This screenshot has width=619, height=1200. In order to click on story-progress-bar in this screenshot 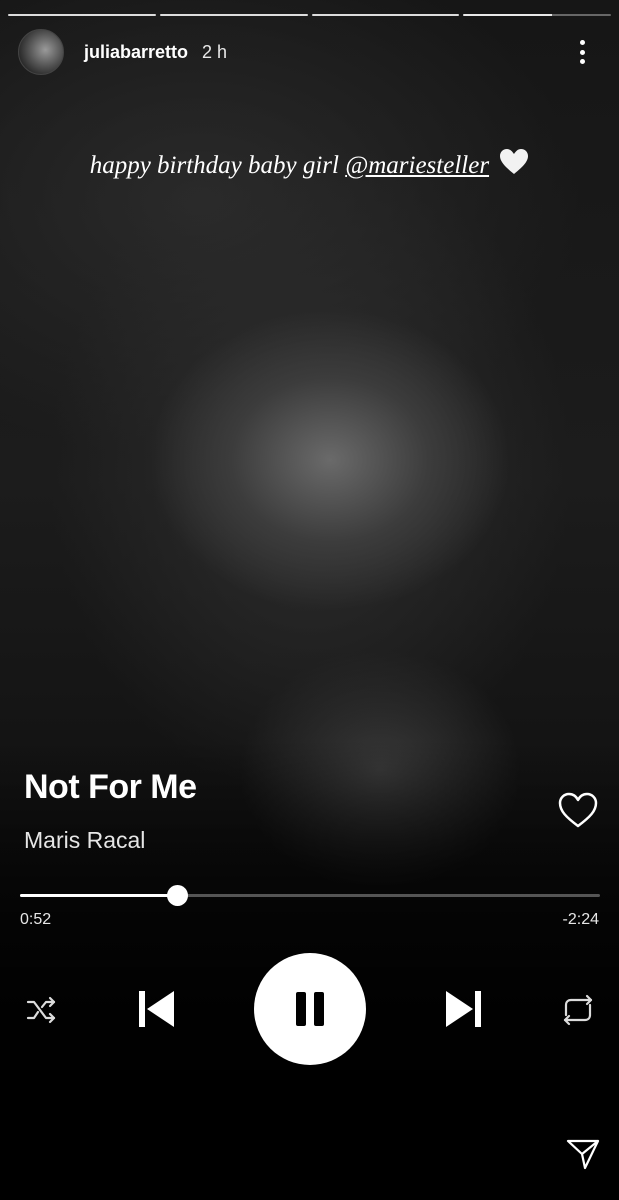, I will do `click(309, 15)`.